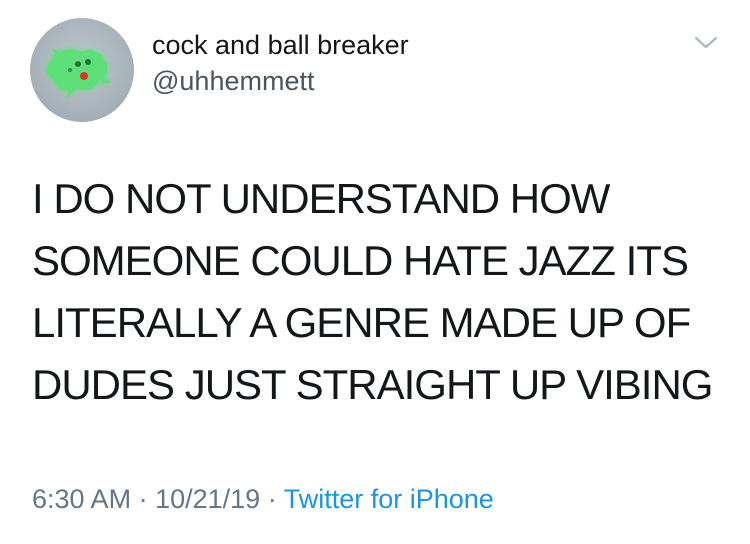  What do you see at coordinates (207, 499) in the screenshot?
I see `tweet-date: 10/21/19` at bounding box center [207, 499].